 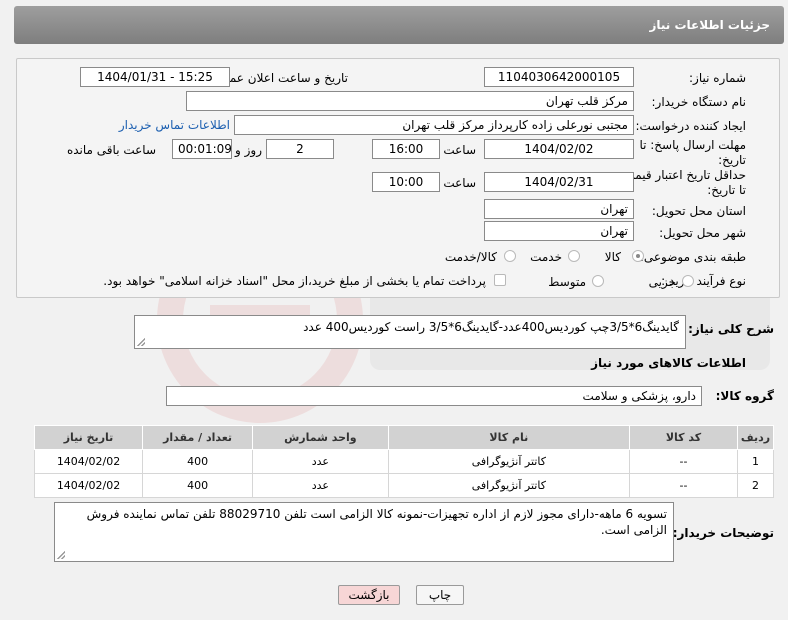 What do you see at coordinates (202, 149) in the screenshot?
I see `remaining-time-field: 00:01:09` at bounding box center [202, 149].